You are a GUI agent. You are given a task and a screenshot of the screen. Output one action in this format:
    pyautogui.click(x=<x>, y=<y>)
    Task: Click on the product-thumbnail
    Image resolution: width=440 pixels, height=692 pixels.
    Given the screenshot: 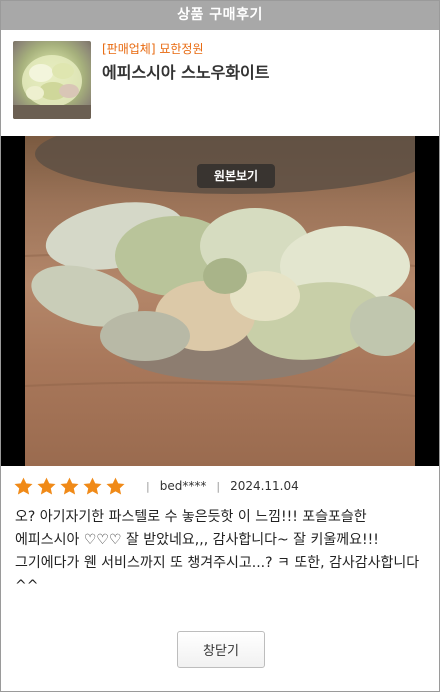 What is the action you would take?
    pyautogui.click(x=52, y=80)
    